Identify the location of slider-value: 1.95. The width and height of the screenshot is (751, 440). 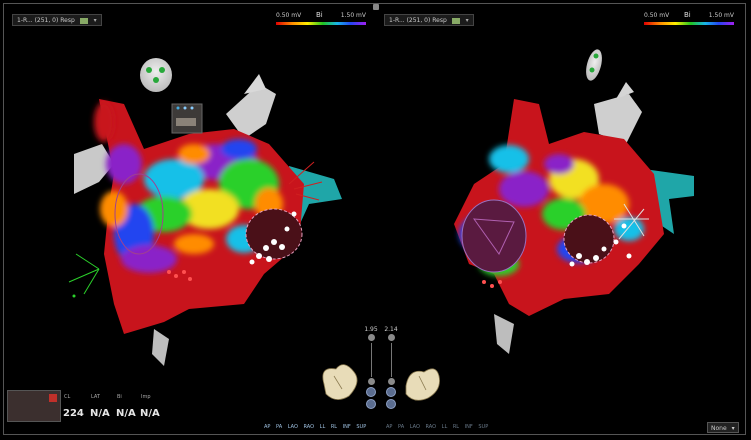
(371, 329).